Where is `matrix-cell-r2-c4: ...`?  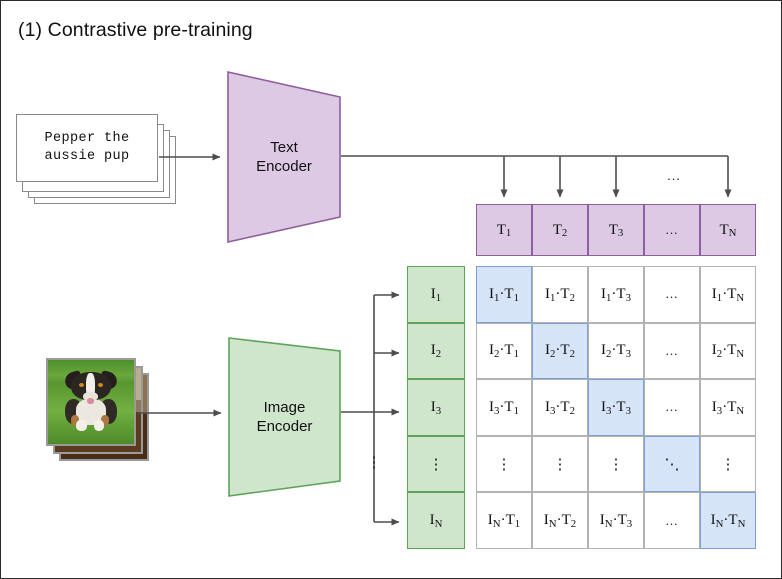
matrix-cell-r2-c4: ... is located at coordinates (672, 351).